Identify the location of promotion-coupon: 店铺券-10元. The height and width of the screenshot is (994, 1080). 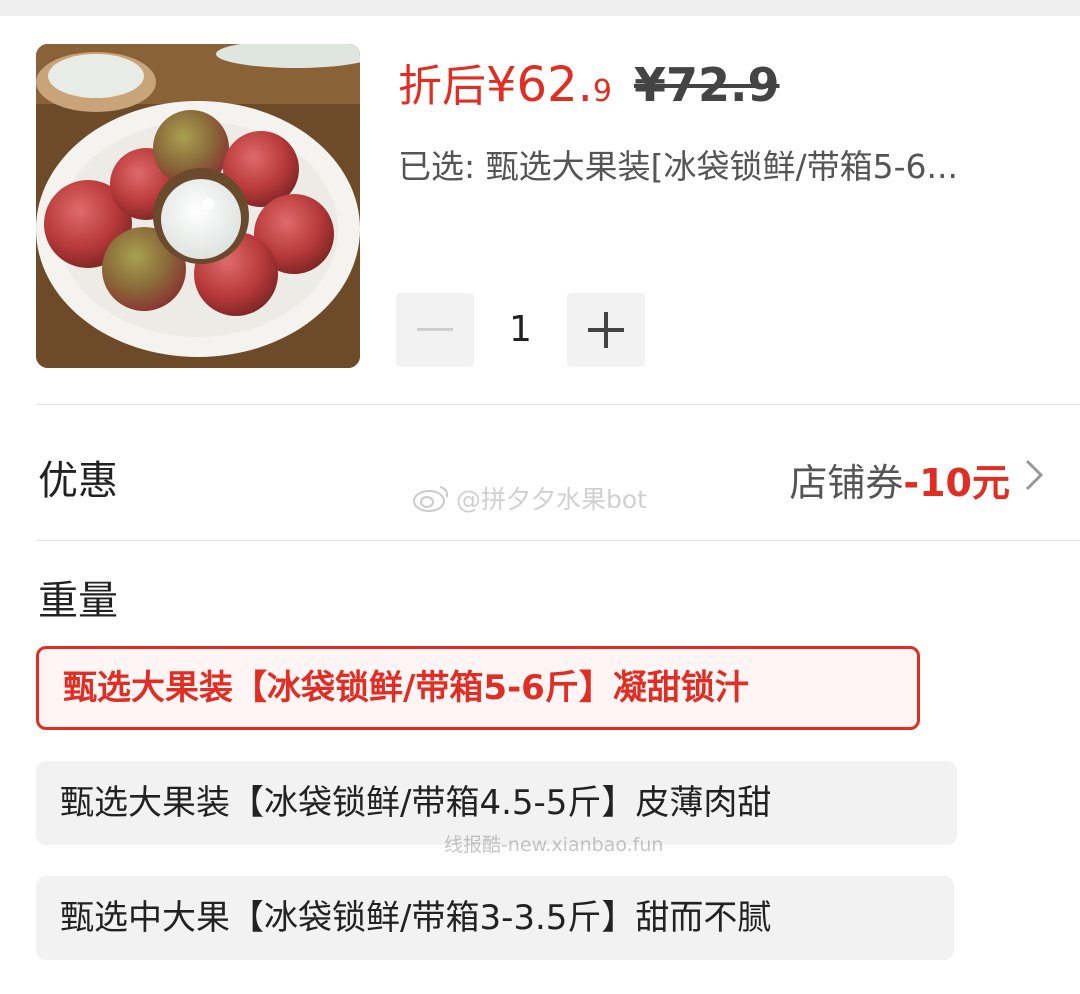
(899, 479).